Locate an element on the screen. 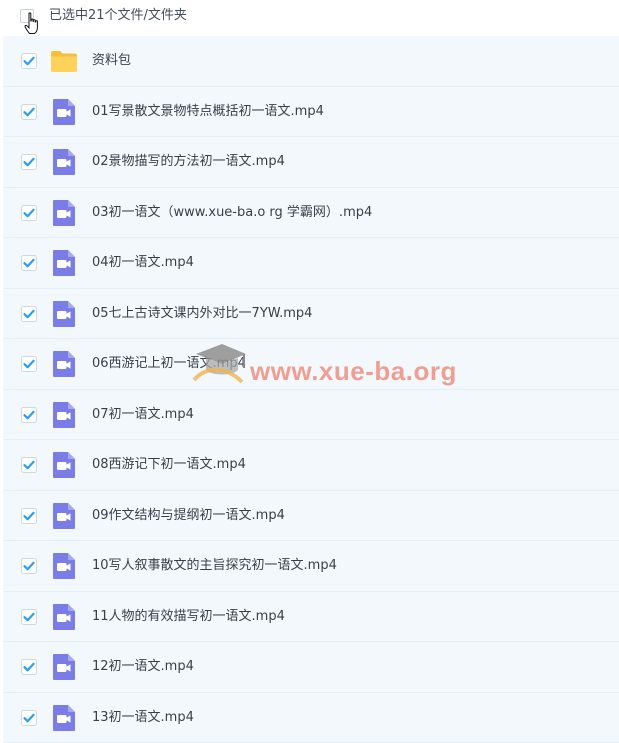 The height and width of the screenshot is (743, 619). file-name: 12初一语文.mp4 is located at coordinates (143, 667).